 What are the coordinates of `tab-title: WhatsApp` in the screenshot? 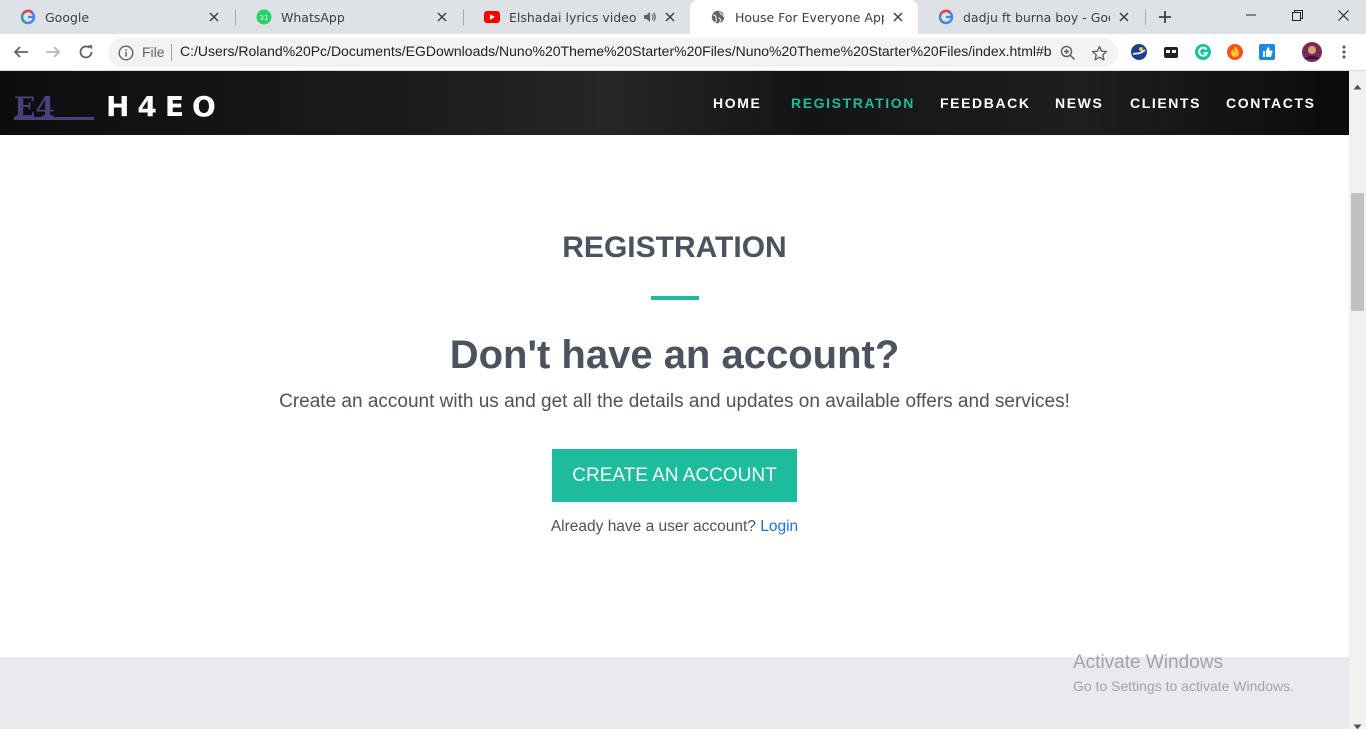 It's located at (313, 17).